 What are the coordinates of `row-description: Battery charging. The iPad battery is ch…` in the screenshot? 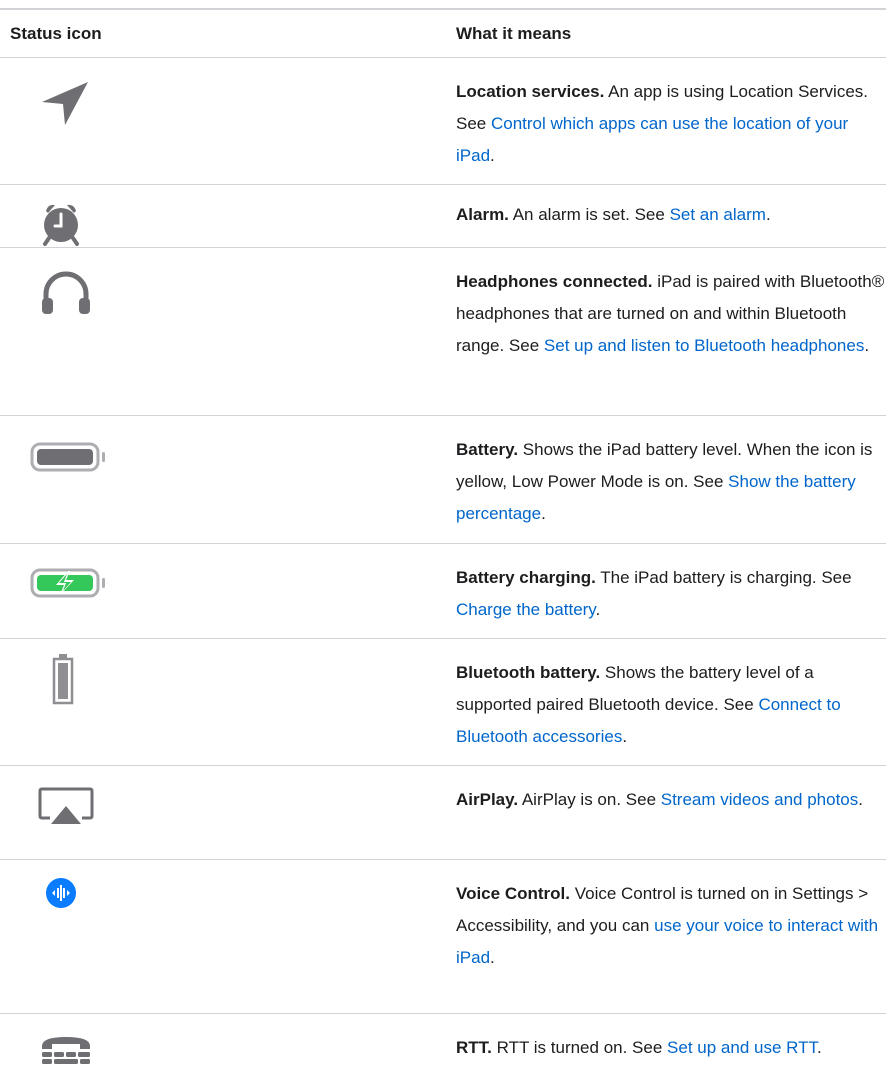 It's located at (671, 594).